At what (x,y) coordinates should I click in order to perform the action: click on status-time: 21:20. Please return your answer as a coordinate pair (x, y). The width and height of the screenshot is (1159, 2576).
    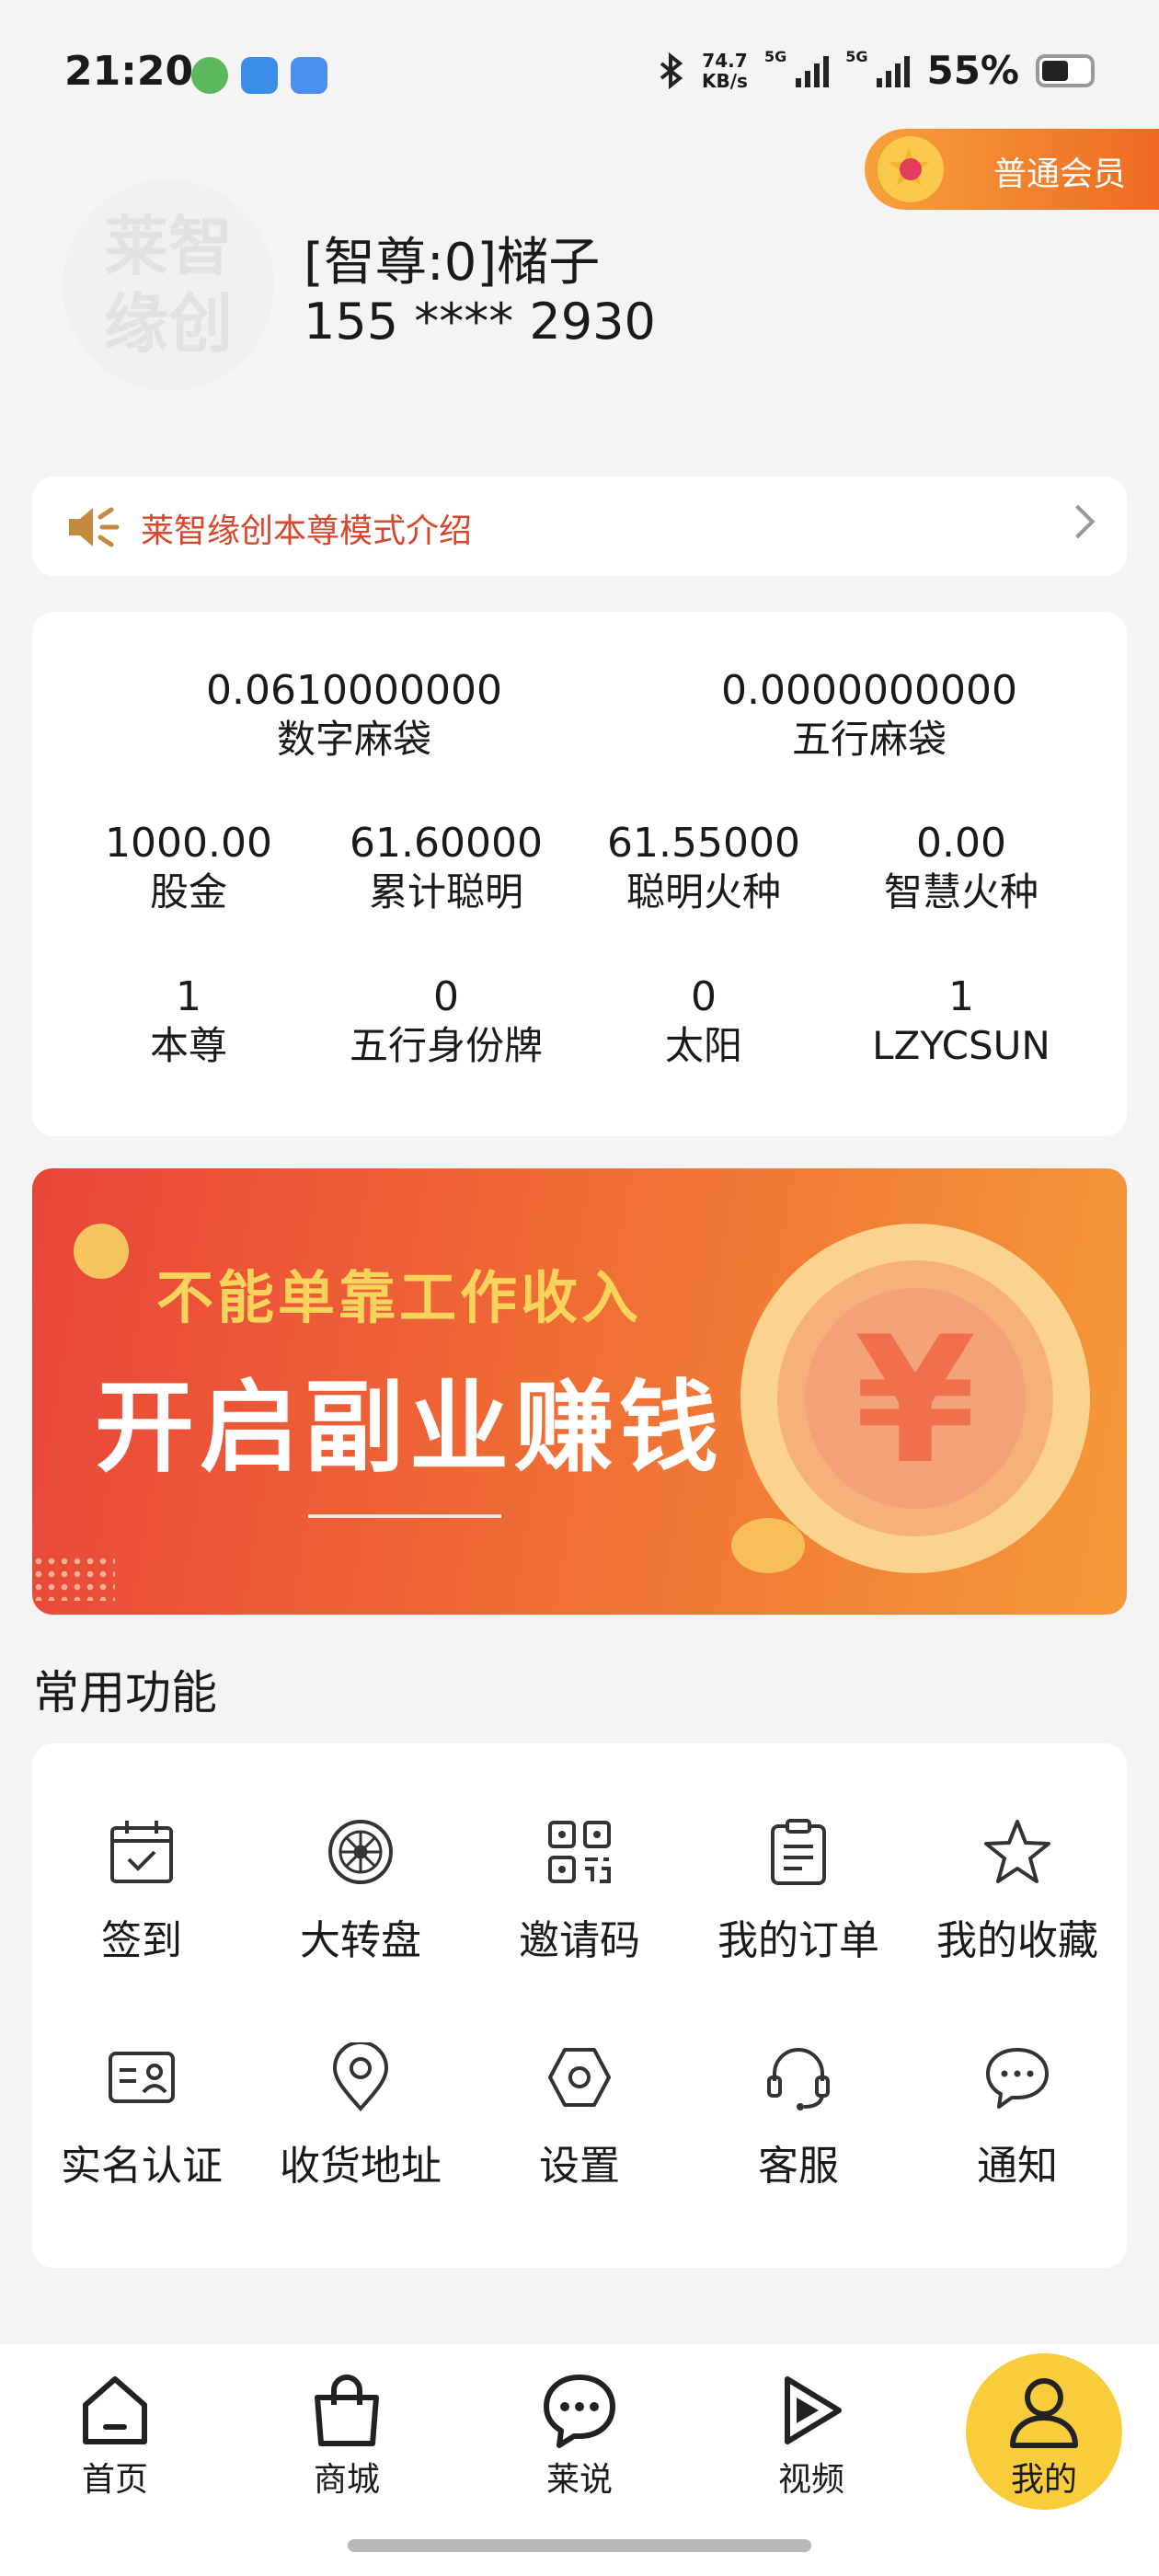
    Looking at the image, I should click on (129, 71).